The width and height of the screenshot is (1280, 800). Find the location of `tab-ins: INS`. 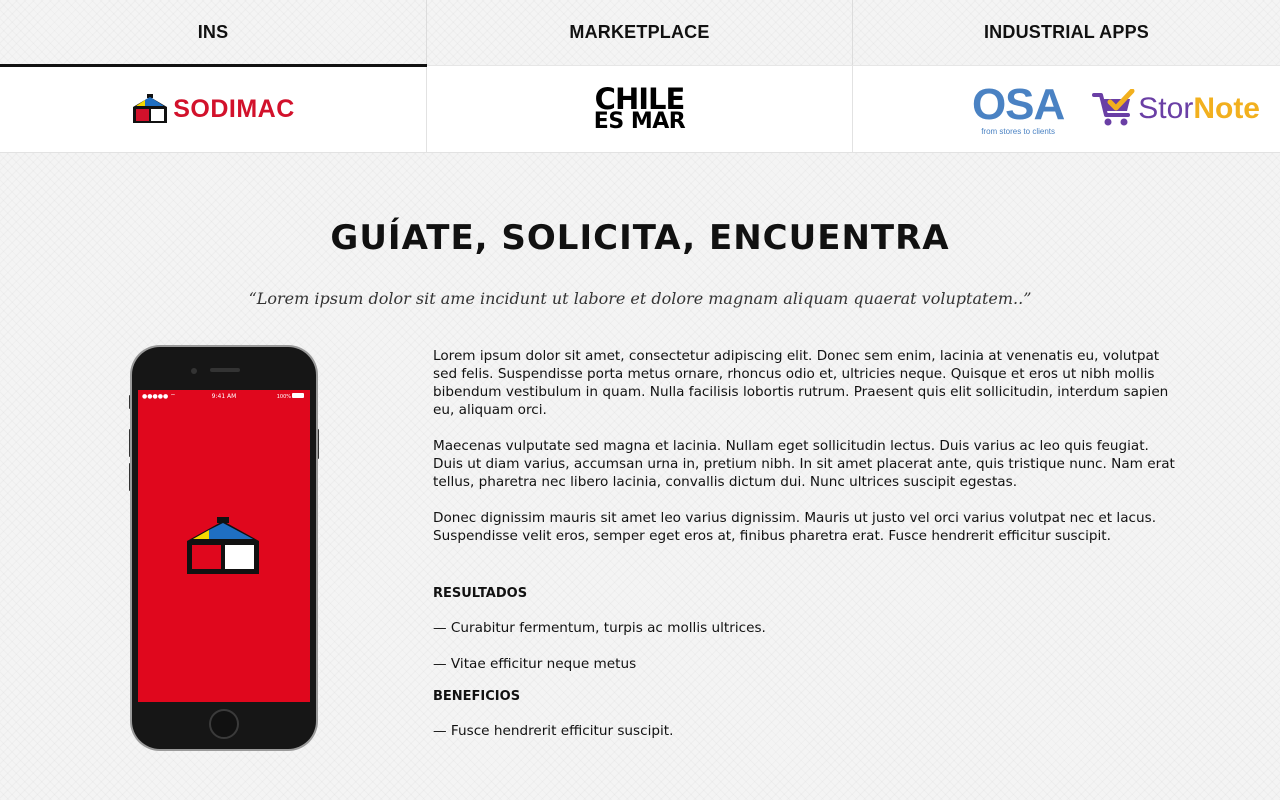

tab-ins: INS is located at coordinates (213, 32).